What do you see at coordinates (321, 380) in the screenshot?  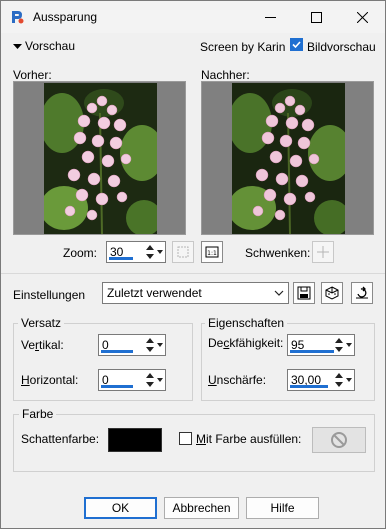 I see `blur-spinbox: 30,00` at bounding box center [321, 380].